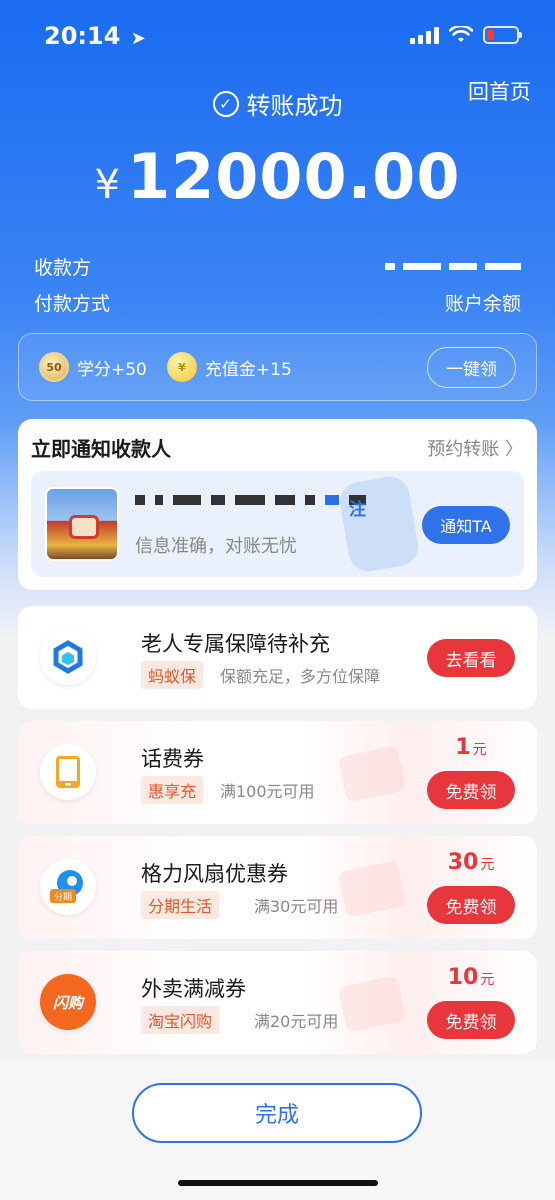  Describe the element at coordinates (502, 35) in the screenshot. I see `battery-icon` at that location.